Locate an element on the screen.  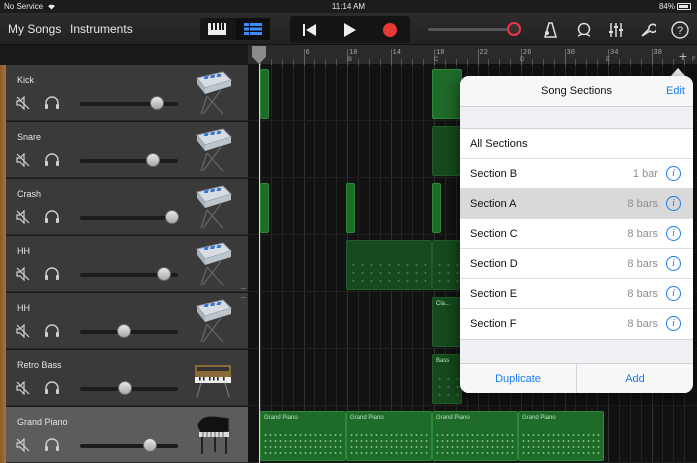
play-icon is located at coordinates (350, 29).